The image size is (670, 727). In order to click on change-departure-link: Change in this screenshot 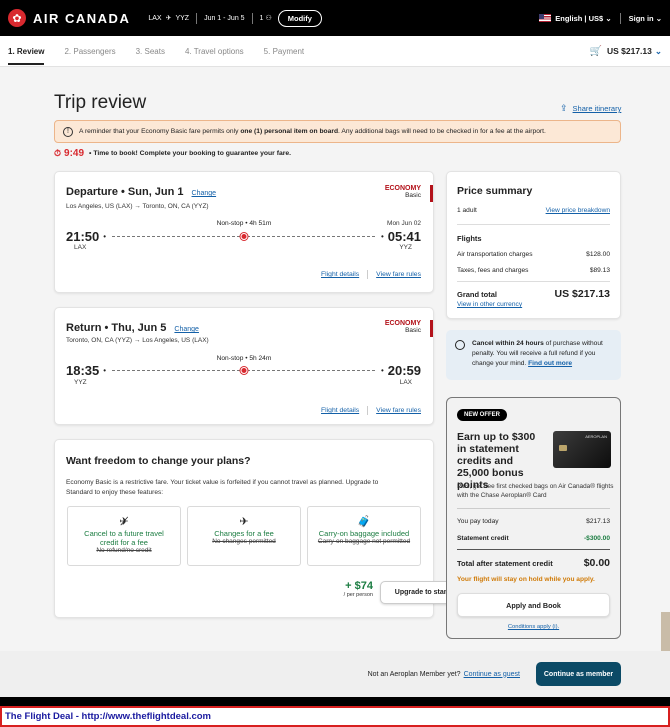, I will do `click(204, 193)`.